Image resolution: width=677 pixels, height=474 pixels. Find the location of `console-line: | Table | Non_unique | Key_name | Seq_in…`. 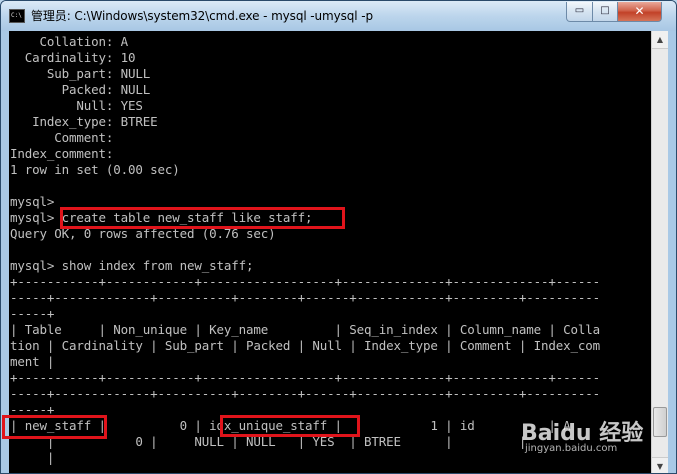

console-line: | Table | Non_unique | Key_name | Seq_in… is located at coordinates (305, 329).